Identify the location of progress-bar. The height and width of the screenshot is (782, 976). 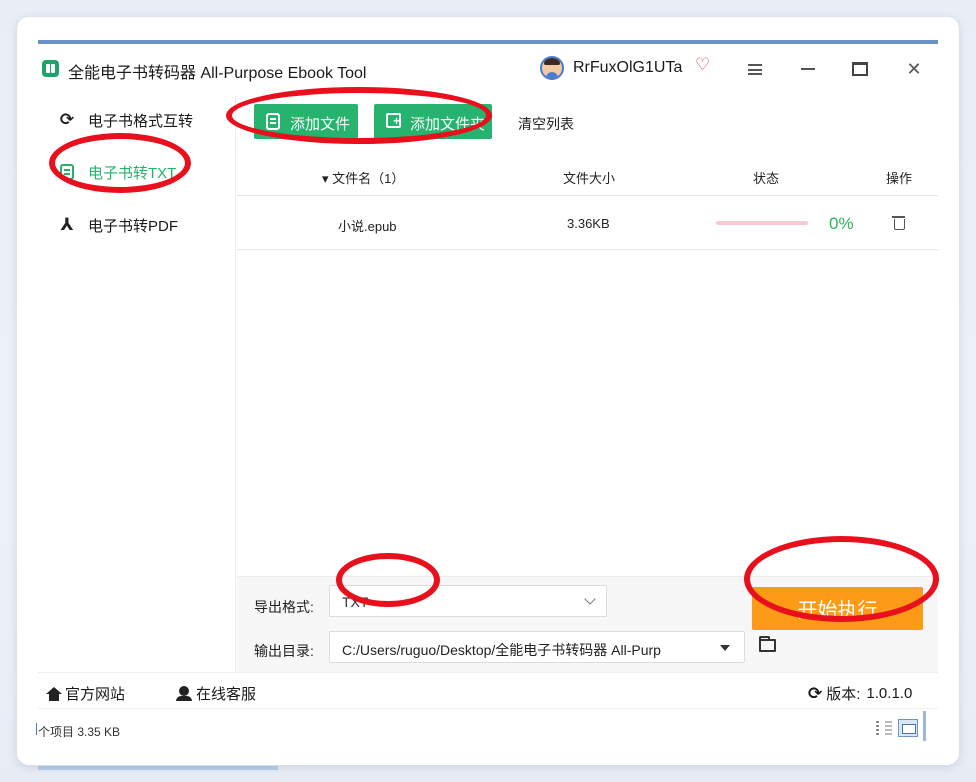
(762, 223).